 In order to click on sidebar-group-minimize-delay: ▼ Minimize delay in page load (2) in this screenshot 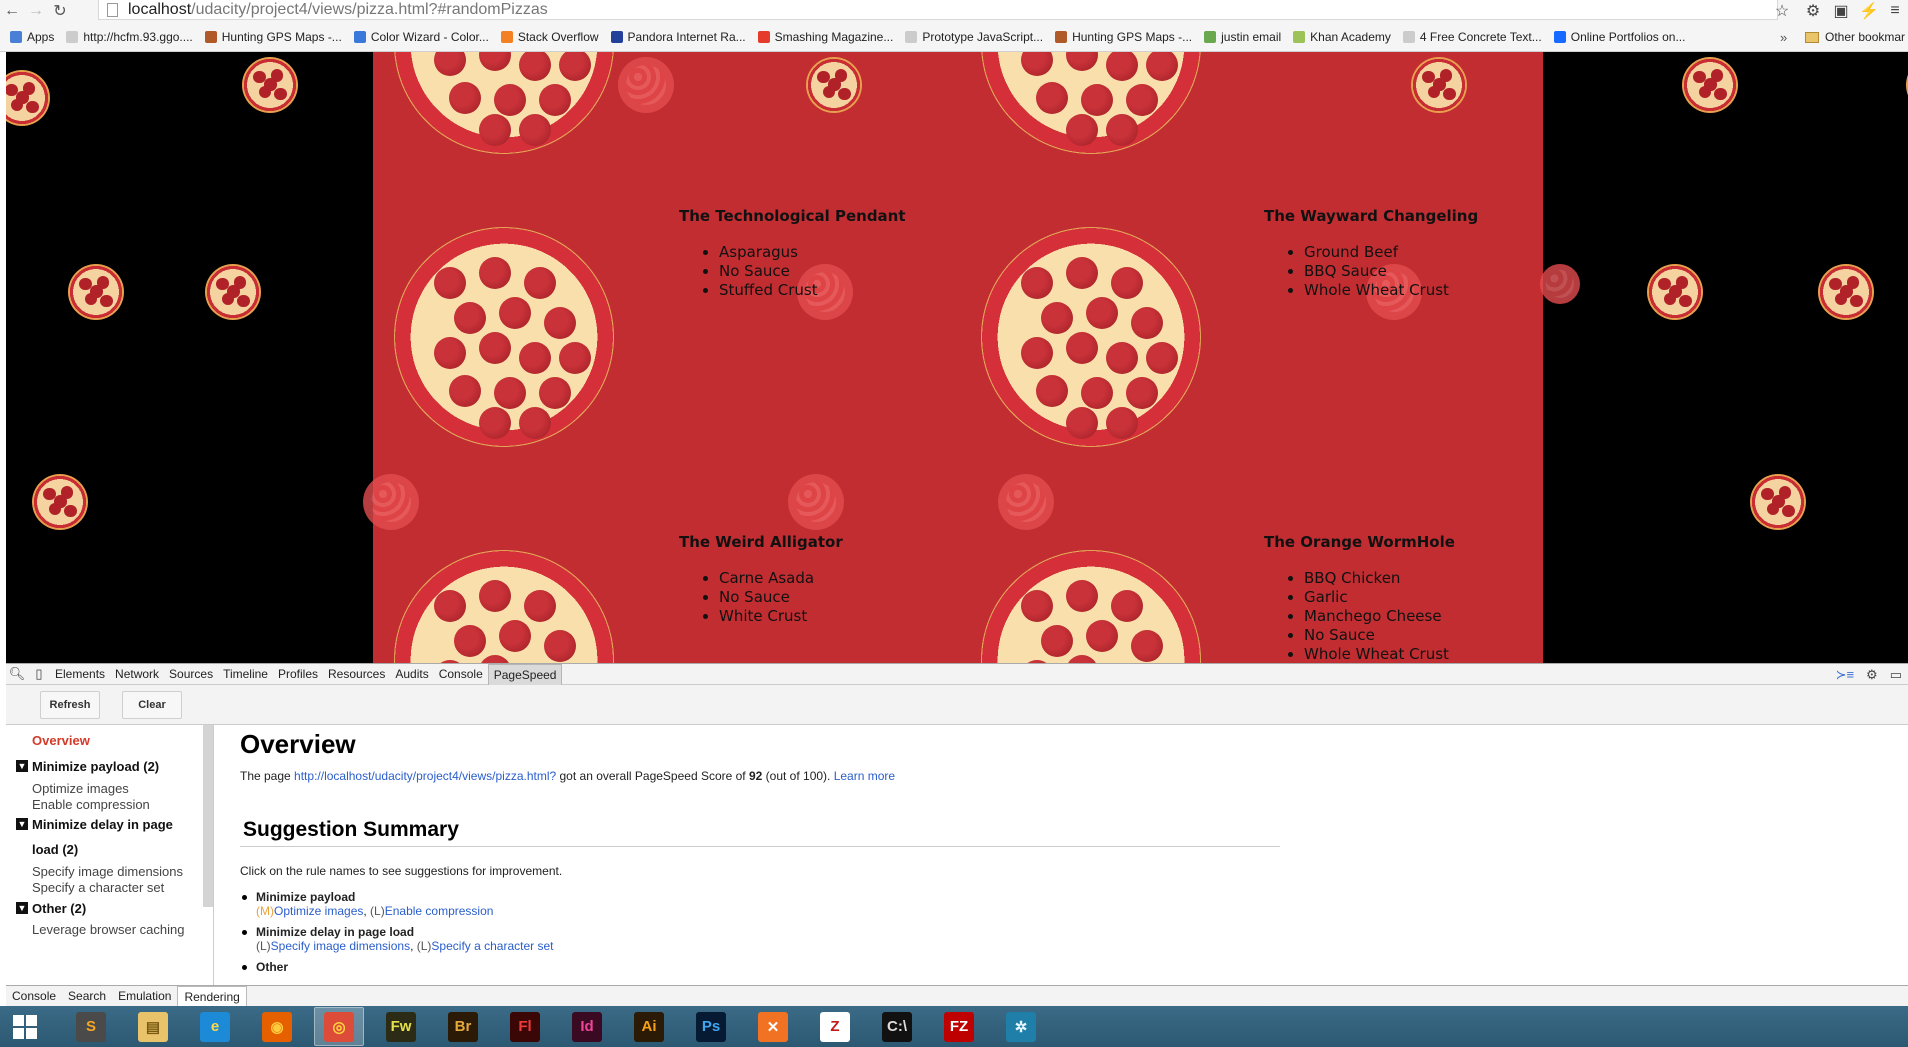, I will do `click(94, 839)`.